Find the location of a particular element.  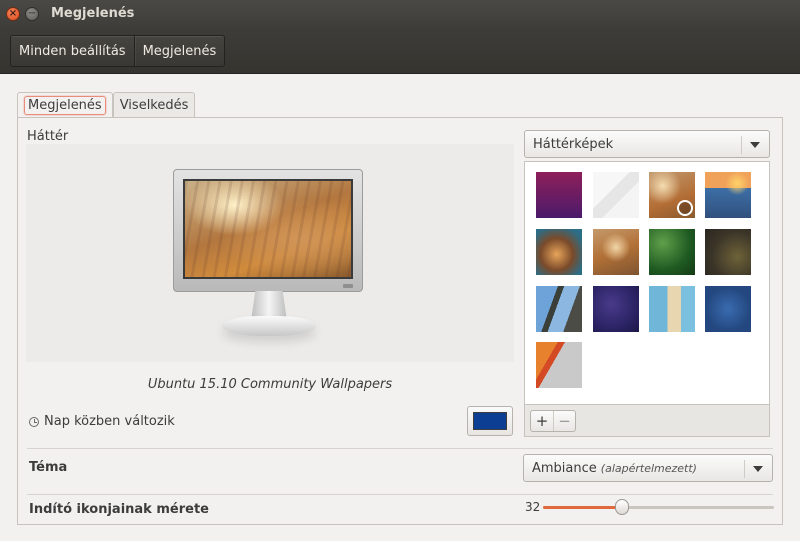

tab-appearance-label: Megjelenés is located at coordinates (65, 105).